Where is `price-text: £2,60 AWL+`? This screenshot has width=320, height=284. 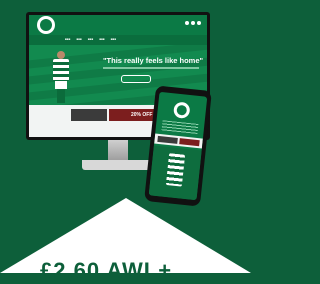 price-text: £2,60 AWL+ is located at coordinates (106, 270).